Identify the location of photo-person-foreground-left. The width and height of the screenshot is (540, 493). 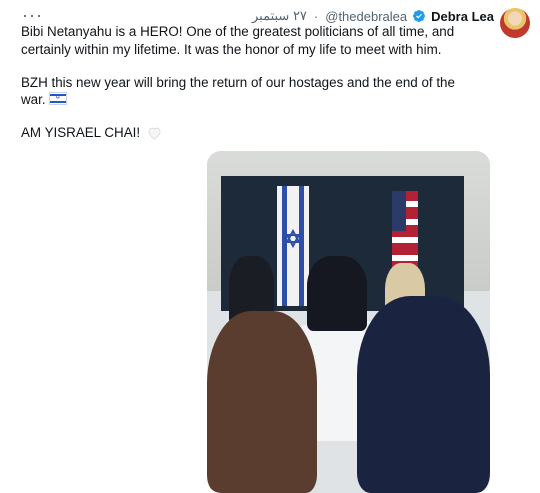
(262, 402).